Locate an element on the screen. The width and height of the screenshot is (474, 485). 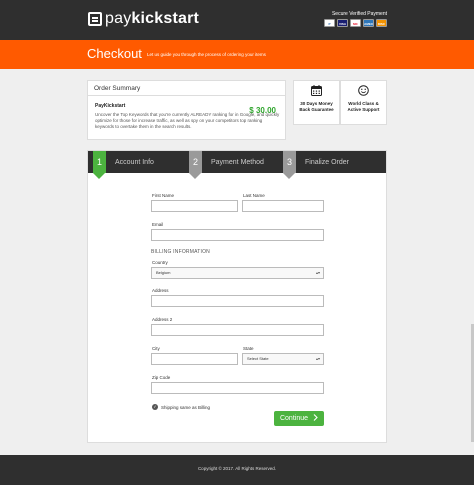
money-back-guarantee-box: 30 Days Money Back Guarantee is located at coordinates (316, 102).